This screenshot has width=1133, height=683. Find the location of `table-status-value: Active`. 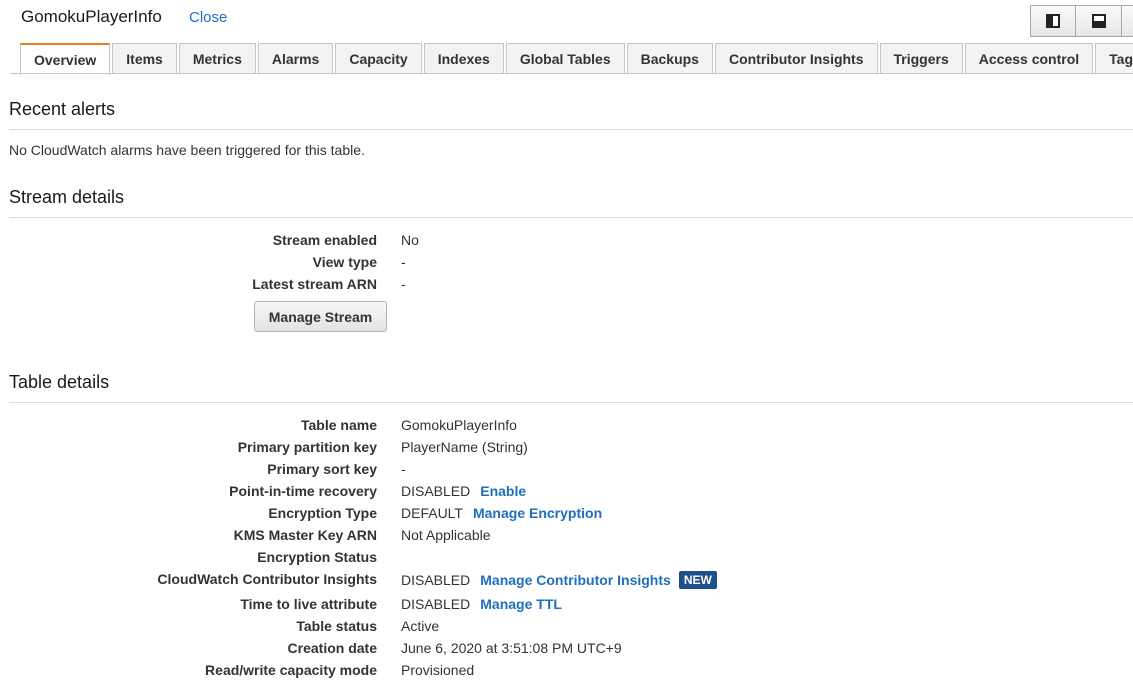

table-status-value: Active is located at coordinates (420, 626).